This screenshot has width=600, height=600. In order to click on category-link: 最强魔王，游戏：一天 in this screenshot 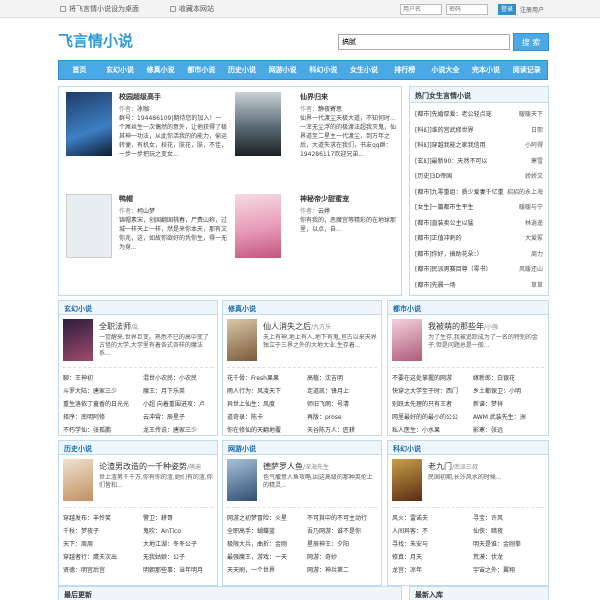, I will do `click(264, 556)`.